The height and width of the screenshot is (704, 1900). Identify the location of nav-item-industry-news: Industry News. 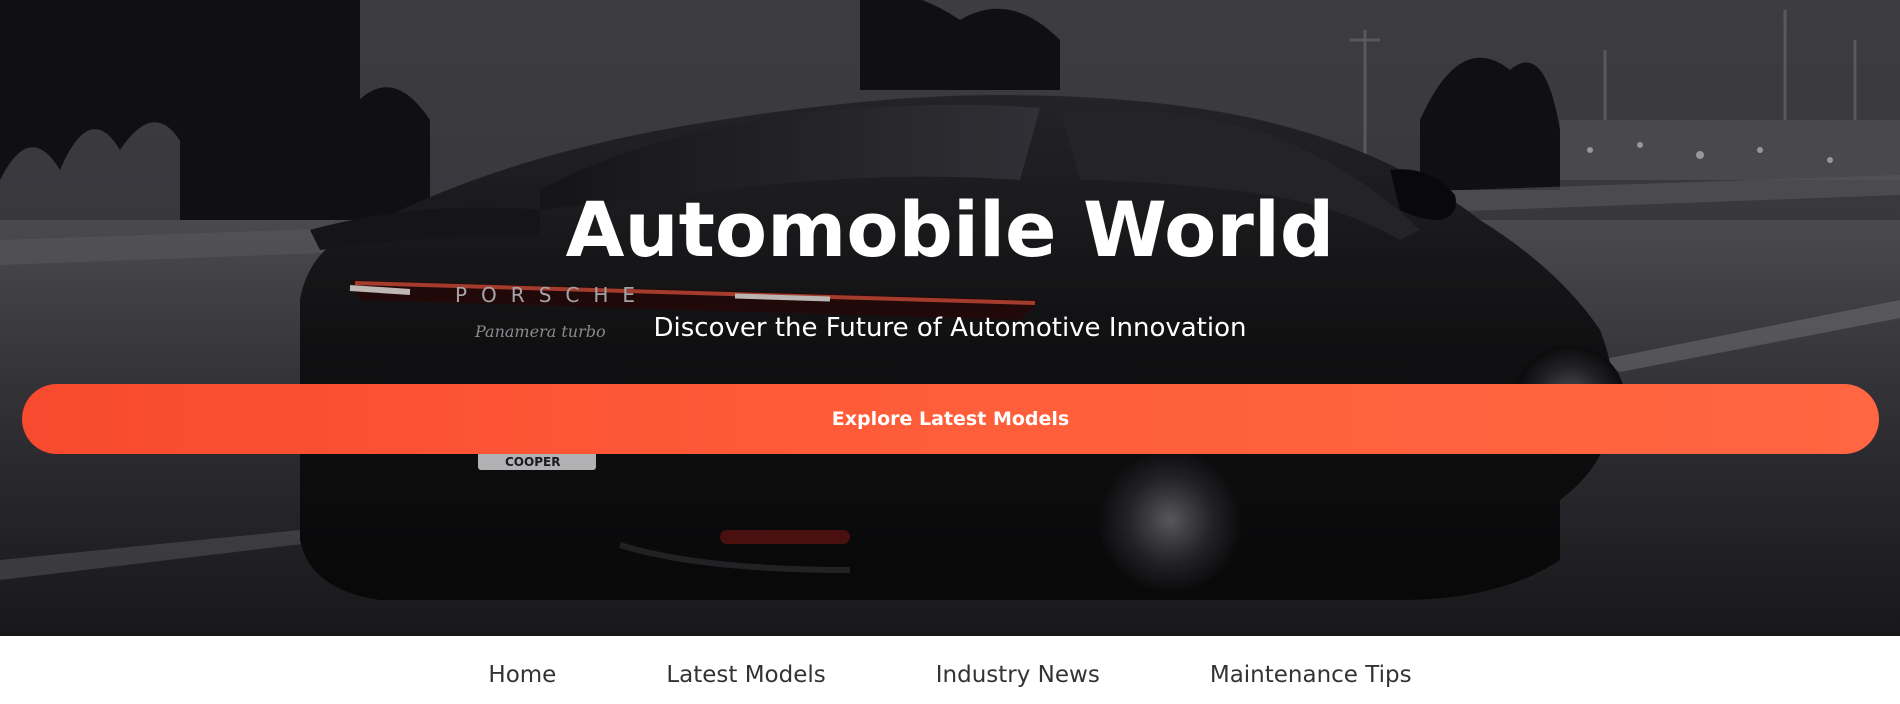
(1018, 675).